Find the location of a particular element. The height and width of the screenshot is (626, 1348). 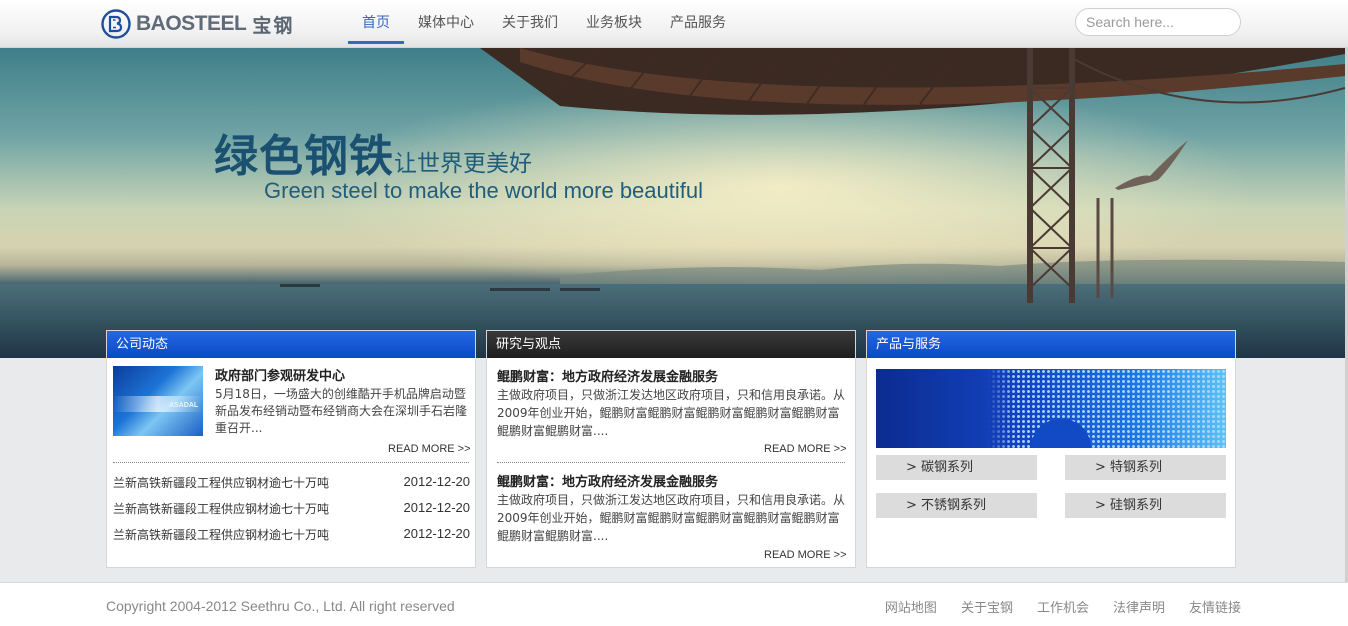

logo-chinese: 宝钢 is located at coordinates (273, 25).